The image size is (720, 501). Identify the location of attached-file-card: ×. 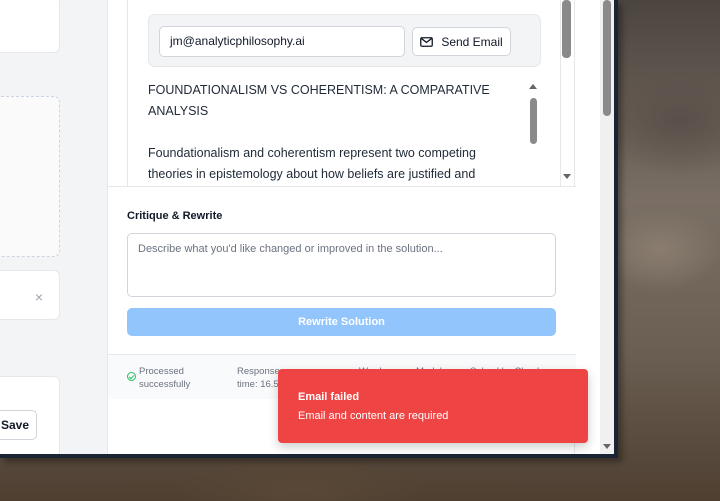
(30, 295).